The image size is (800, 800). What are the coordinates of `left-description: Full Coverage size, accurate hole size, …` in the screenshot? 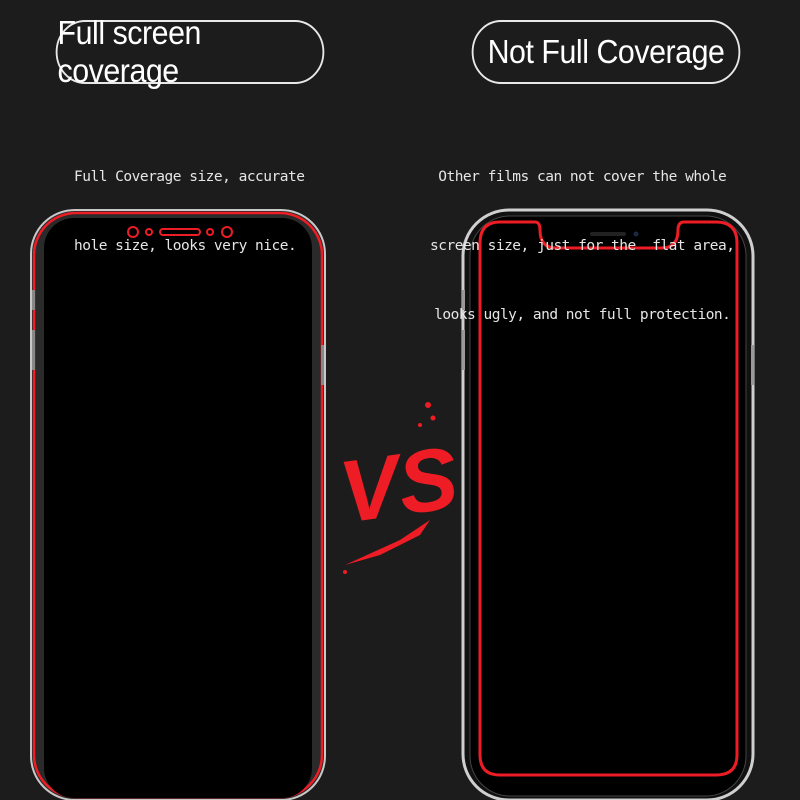 It's located at (189, 200).